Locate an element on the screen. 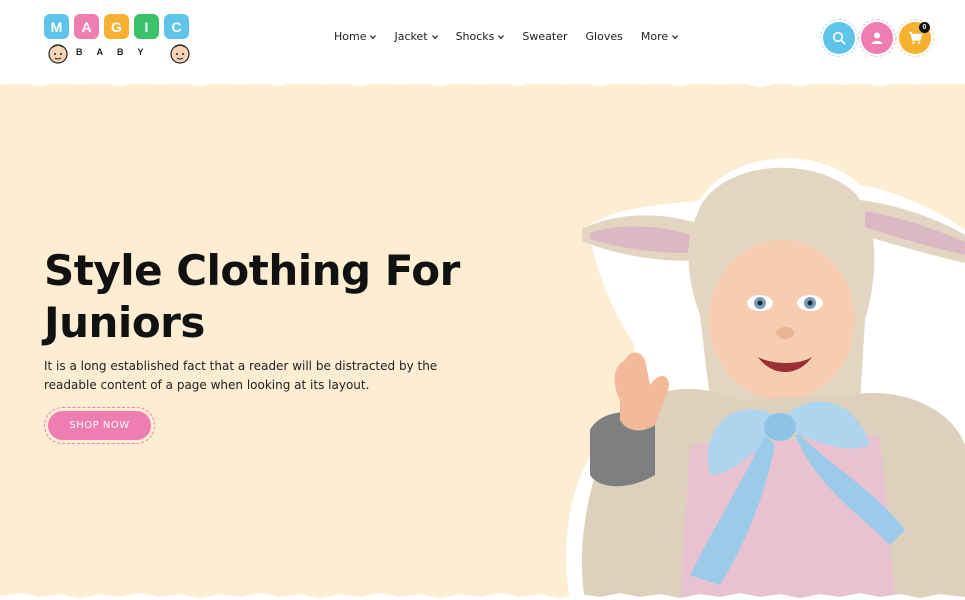 The image size is (965, 600). nav-item-more: More is located at coordinates (659, 36).